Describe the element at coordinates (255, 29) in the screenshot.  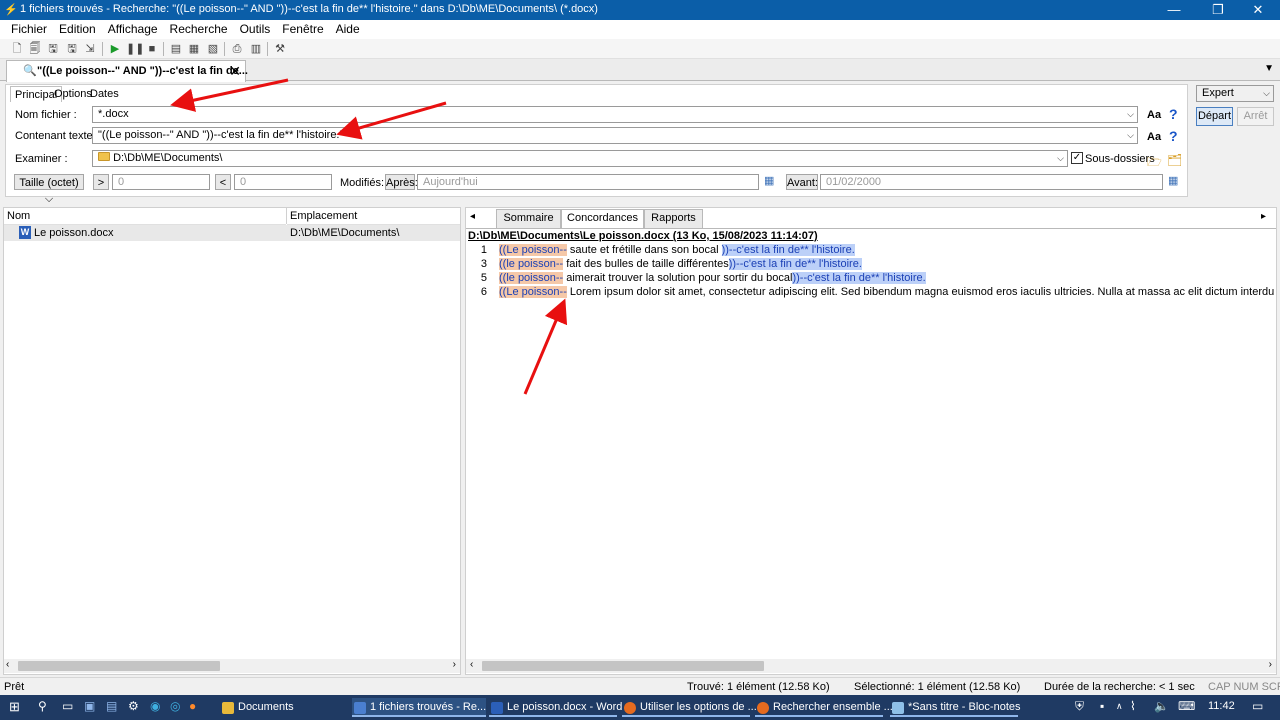
I see `menu-outils: Outils` at that location.